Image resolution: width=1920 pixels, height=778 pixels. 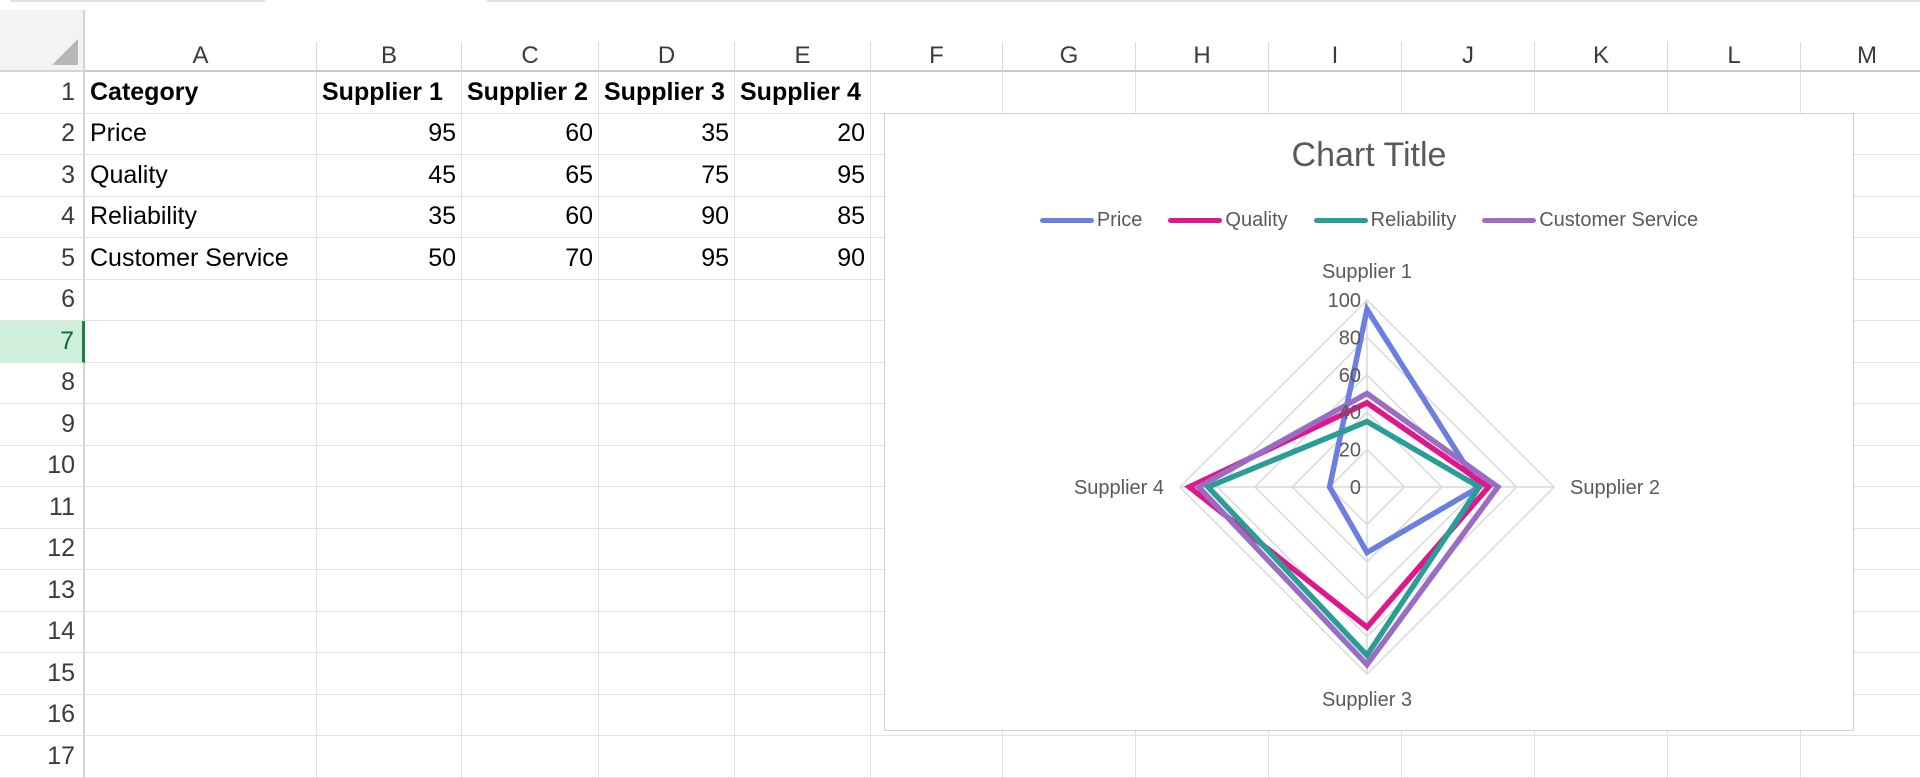 What do you see at coordinates (389, 425) in the screenshot?
I see `cell-B9` at bounding box center [389, 425].